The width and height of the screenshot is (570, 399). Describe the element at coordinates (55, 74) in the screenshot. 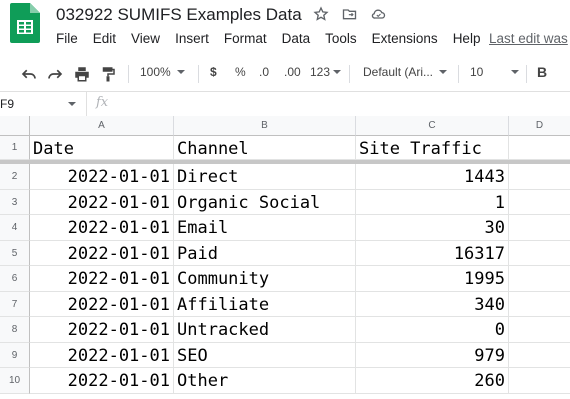

I see `redo-icon` at that location.